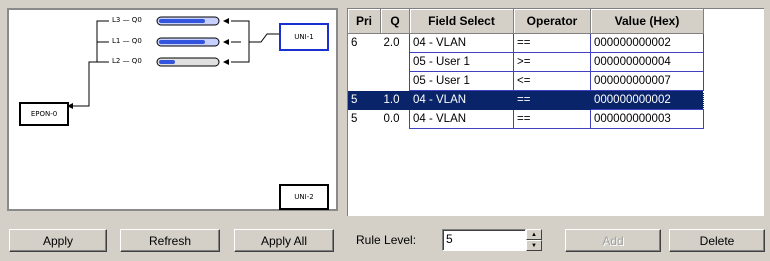 Image resolution: width=770 pixels, height=261 pixels. What do you see at coordinates (395, 100) in the screenshot?
I see `cell-q: 1.0` at bounding box center [395, 100].